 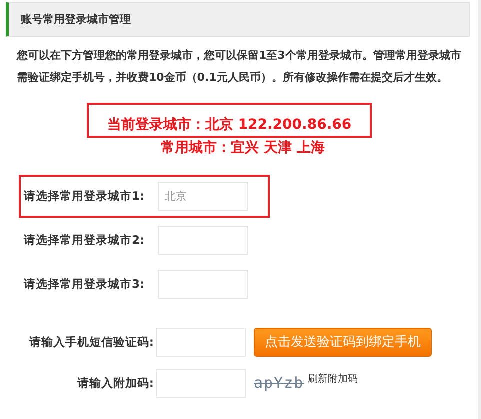 What do you see at coordinates (333, 379) in the screenshot?
I see `refresh-captcha-link: 刷新附加码` at bounding box center [333, 379].